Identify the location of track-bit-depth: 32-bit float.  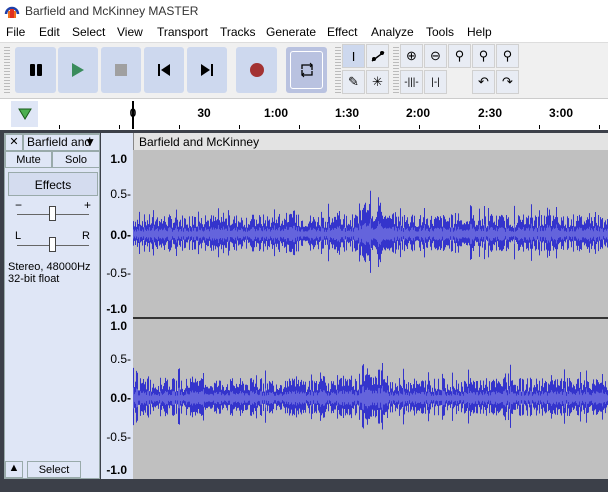
(34, 279).